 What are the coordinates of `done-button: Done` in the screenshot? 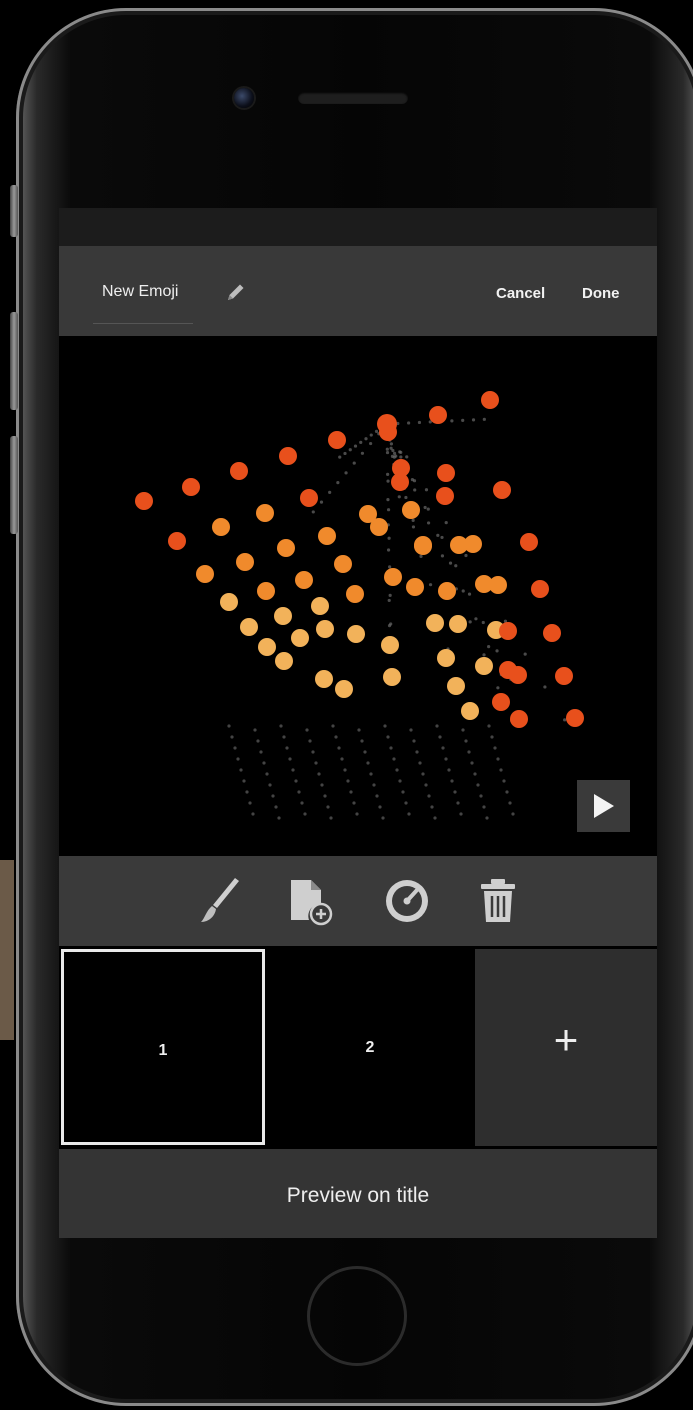 It's located at (601, 293).